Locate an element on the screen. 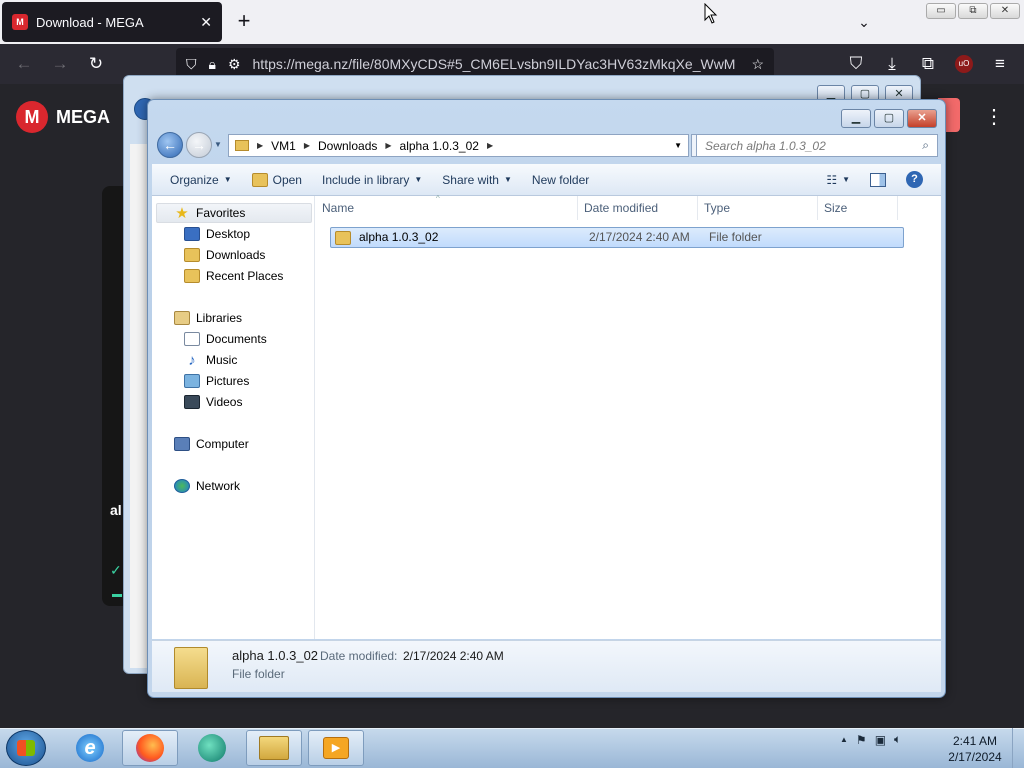  bookmark-star-icon: ☆ is located at coordinates (757, 64).